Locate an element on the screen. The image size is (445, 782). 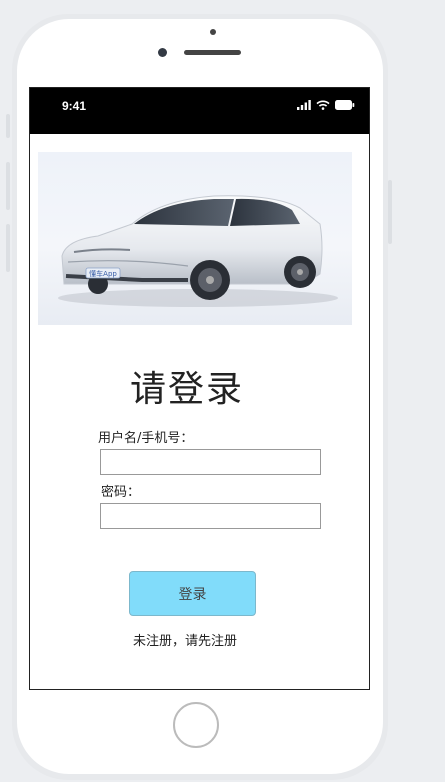
front-camera is located at coordinates (162, 52).